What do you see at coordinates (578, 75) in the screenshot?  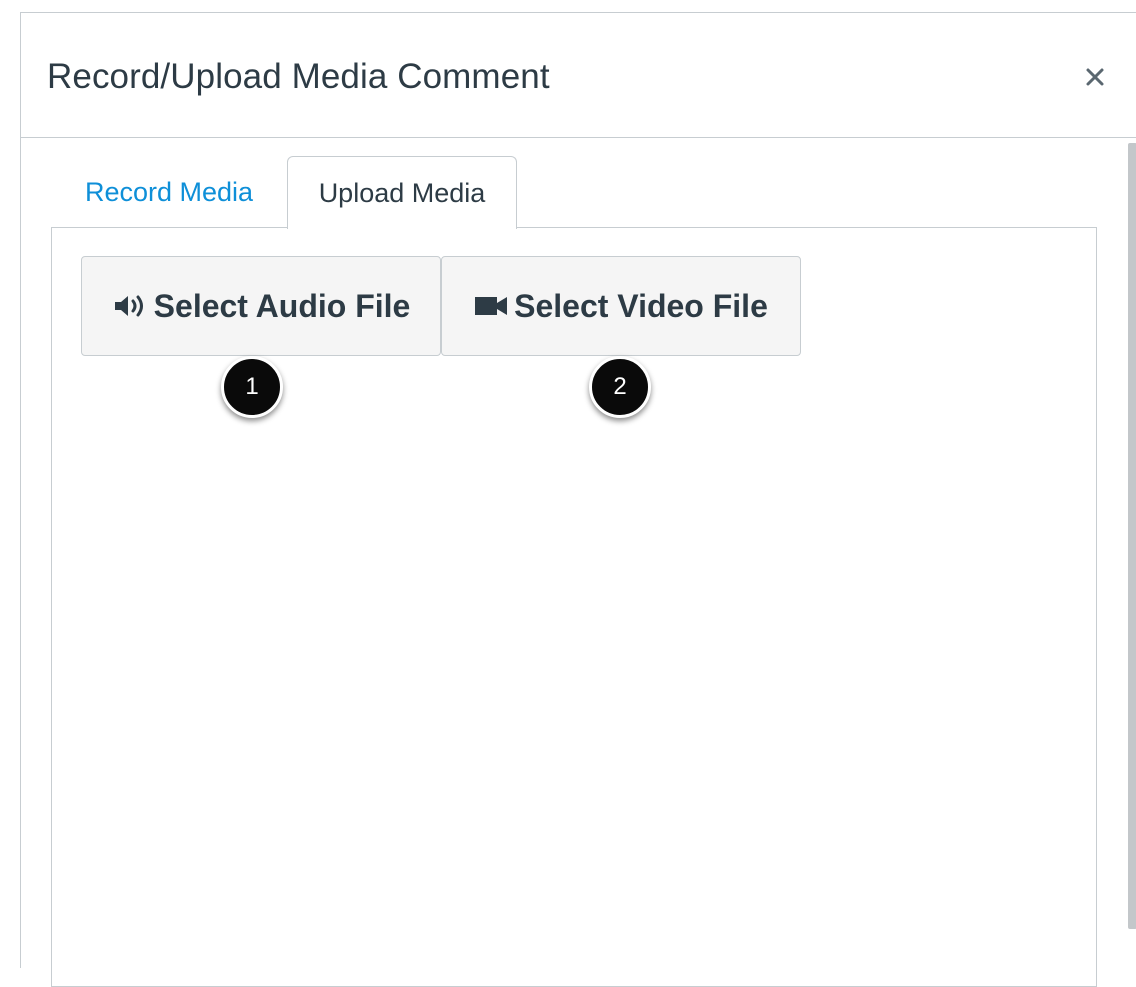 I see `dialog-header: Record/Upload Media Comment` at bounding box center [578, 75].